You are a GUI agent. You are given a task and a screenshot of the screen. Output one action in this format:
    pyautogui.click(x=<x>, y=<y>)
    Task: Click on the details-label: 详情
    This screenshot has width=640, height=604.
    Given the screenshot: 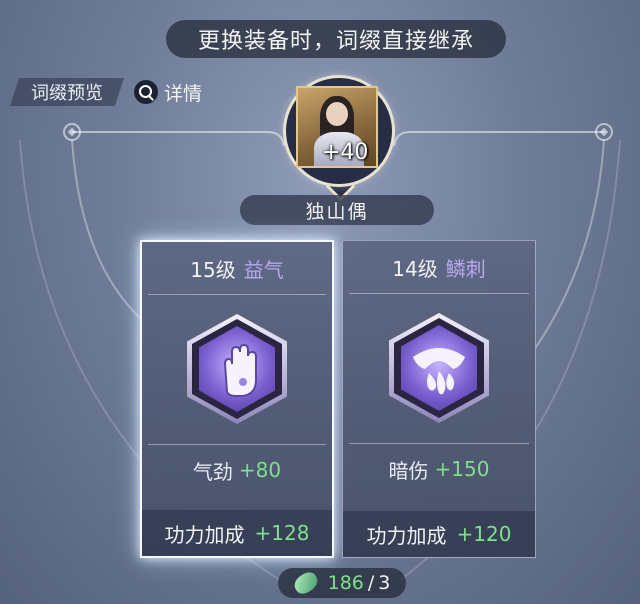 What is the action you would take?
    pyautogui.click(x=183, y=93)
    